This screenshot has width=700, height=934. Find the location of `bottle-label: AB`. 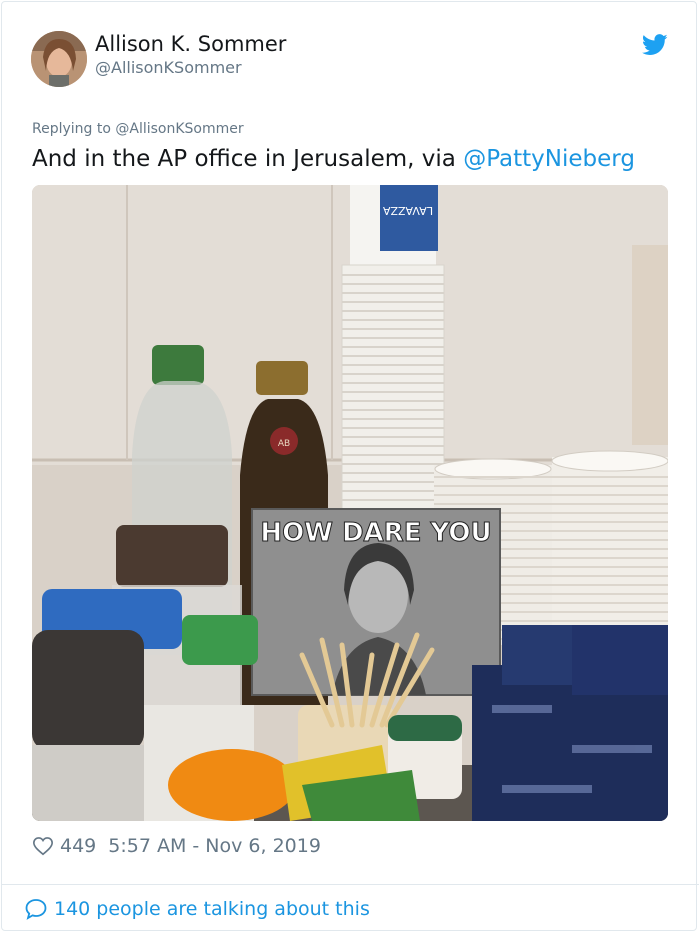

bottle-label: AB is located at coordinates (284, 444).